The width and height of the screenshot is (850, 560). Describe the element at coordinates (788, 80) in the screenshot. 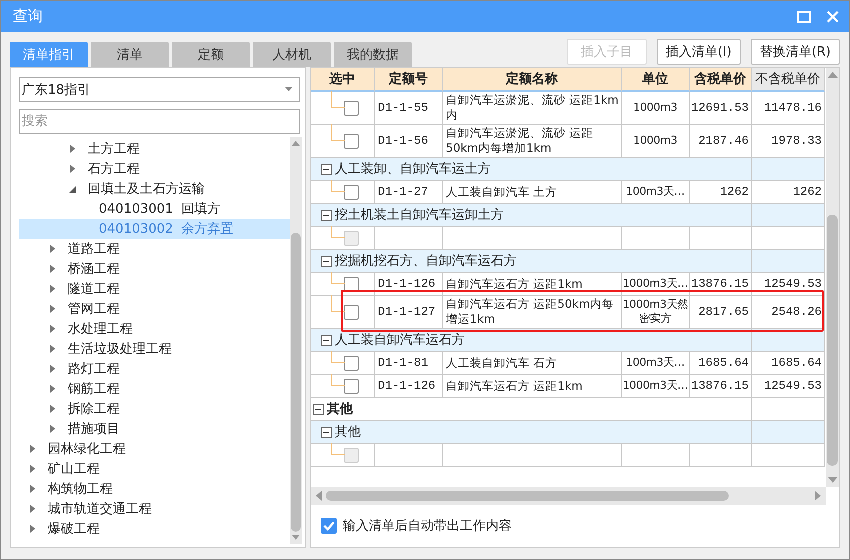

I see `column-header: 不含税单价` at that location.